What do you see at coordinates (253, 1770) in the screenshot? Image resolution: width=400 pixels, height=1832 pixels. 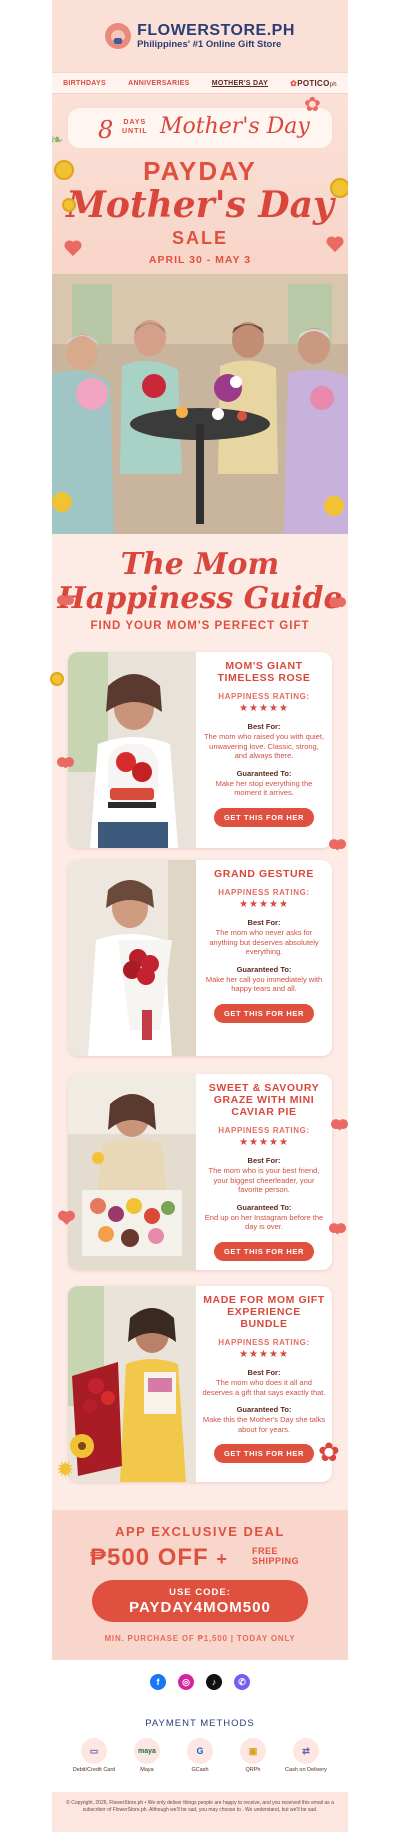 I see `payment-label: QRPh` at bounding box center [253, 1770].